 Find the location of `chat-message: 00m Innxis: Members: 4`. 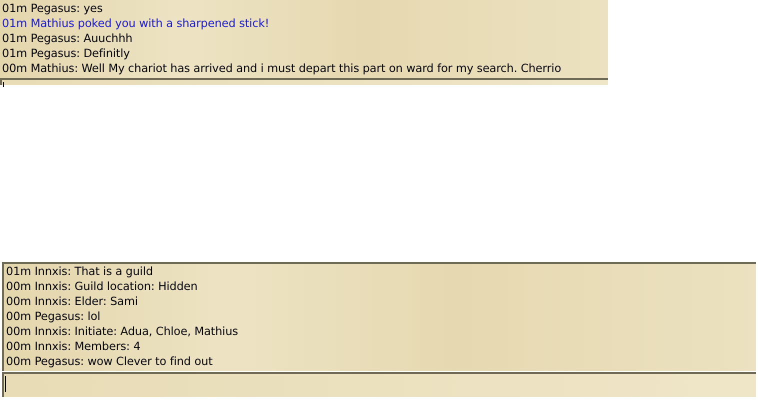

chat-message: 00m Innxis: Members: 4 is located at coordinates (74, 346).